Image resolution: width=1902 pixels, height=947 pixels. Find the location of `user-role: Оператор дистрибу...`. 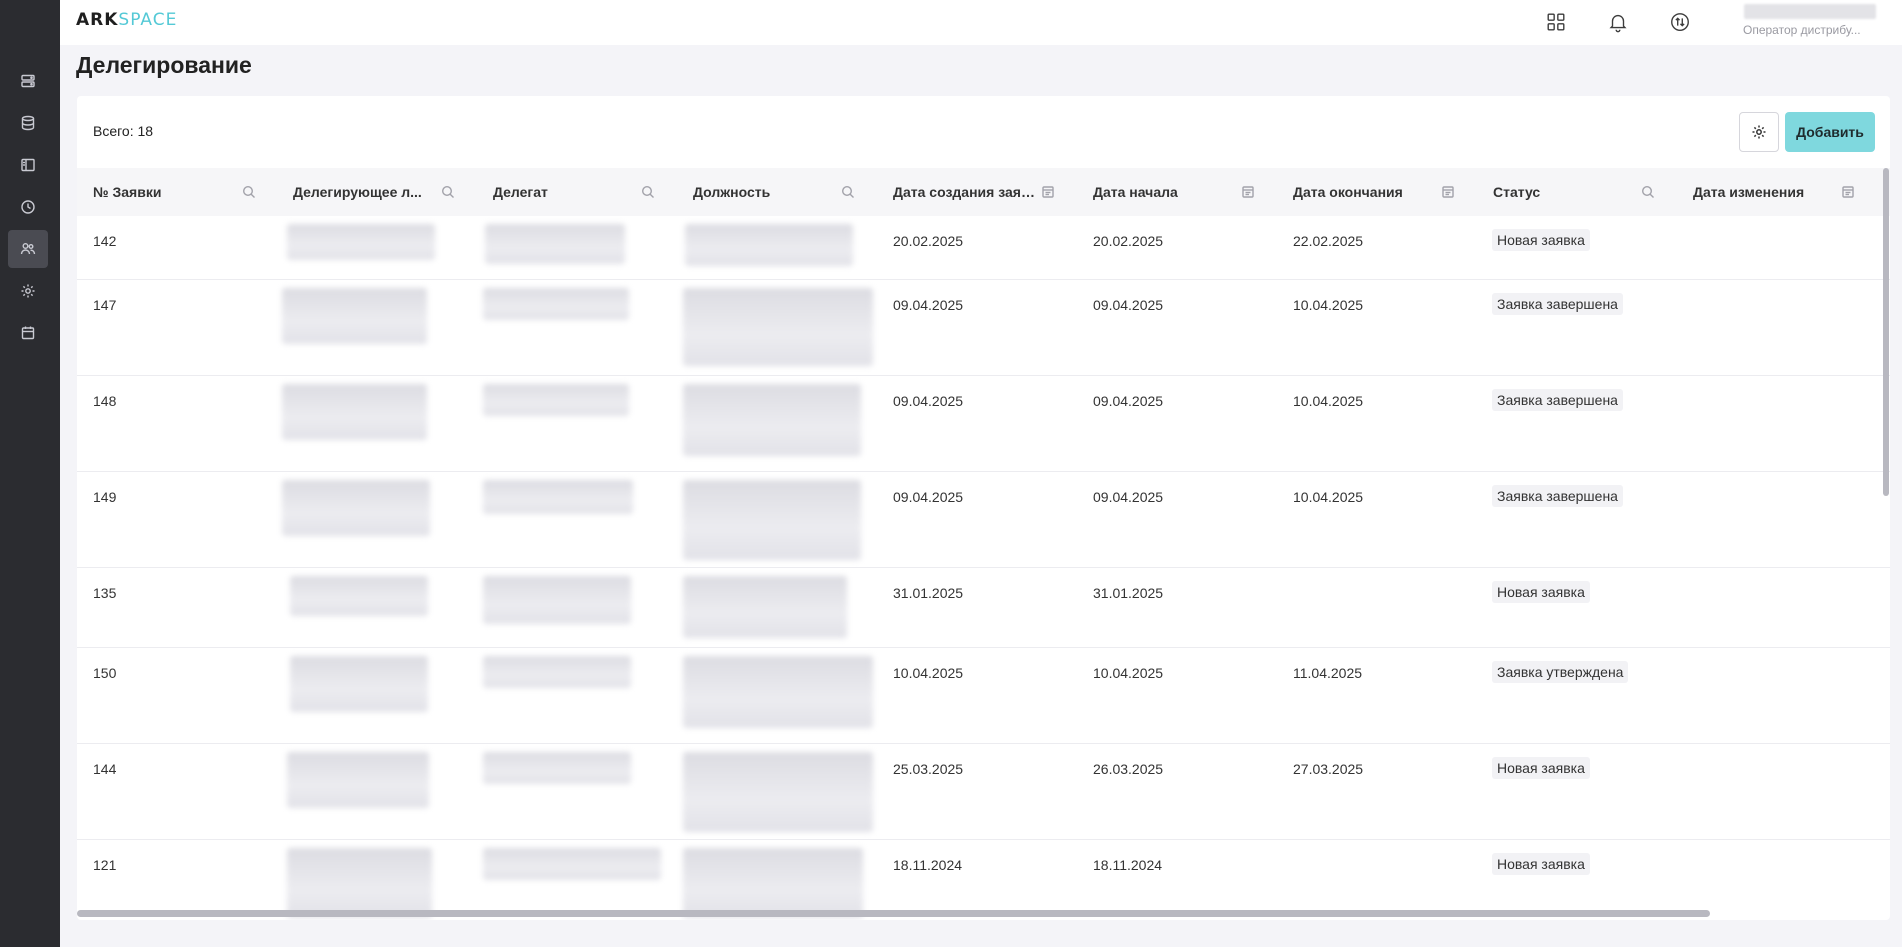

user-role: Оператор дистрибу... is located at coordinates (1802, 30).